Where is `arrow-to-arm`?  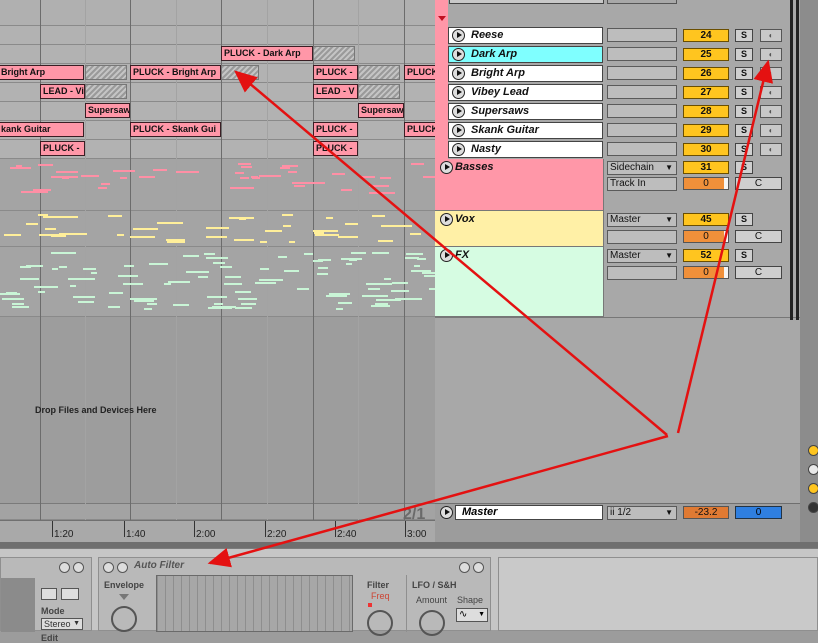
arrow-to-arm is located at coordinates (725, 246).